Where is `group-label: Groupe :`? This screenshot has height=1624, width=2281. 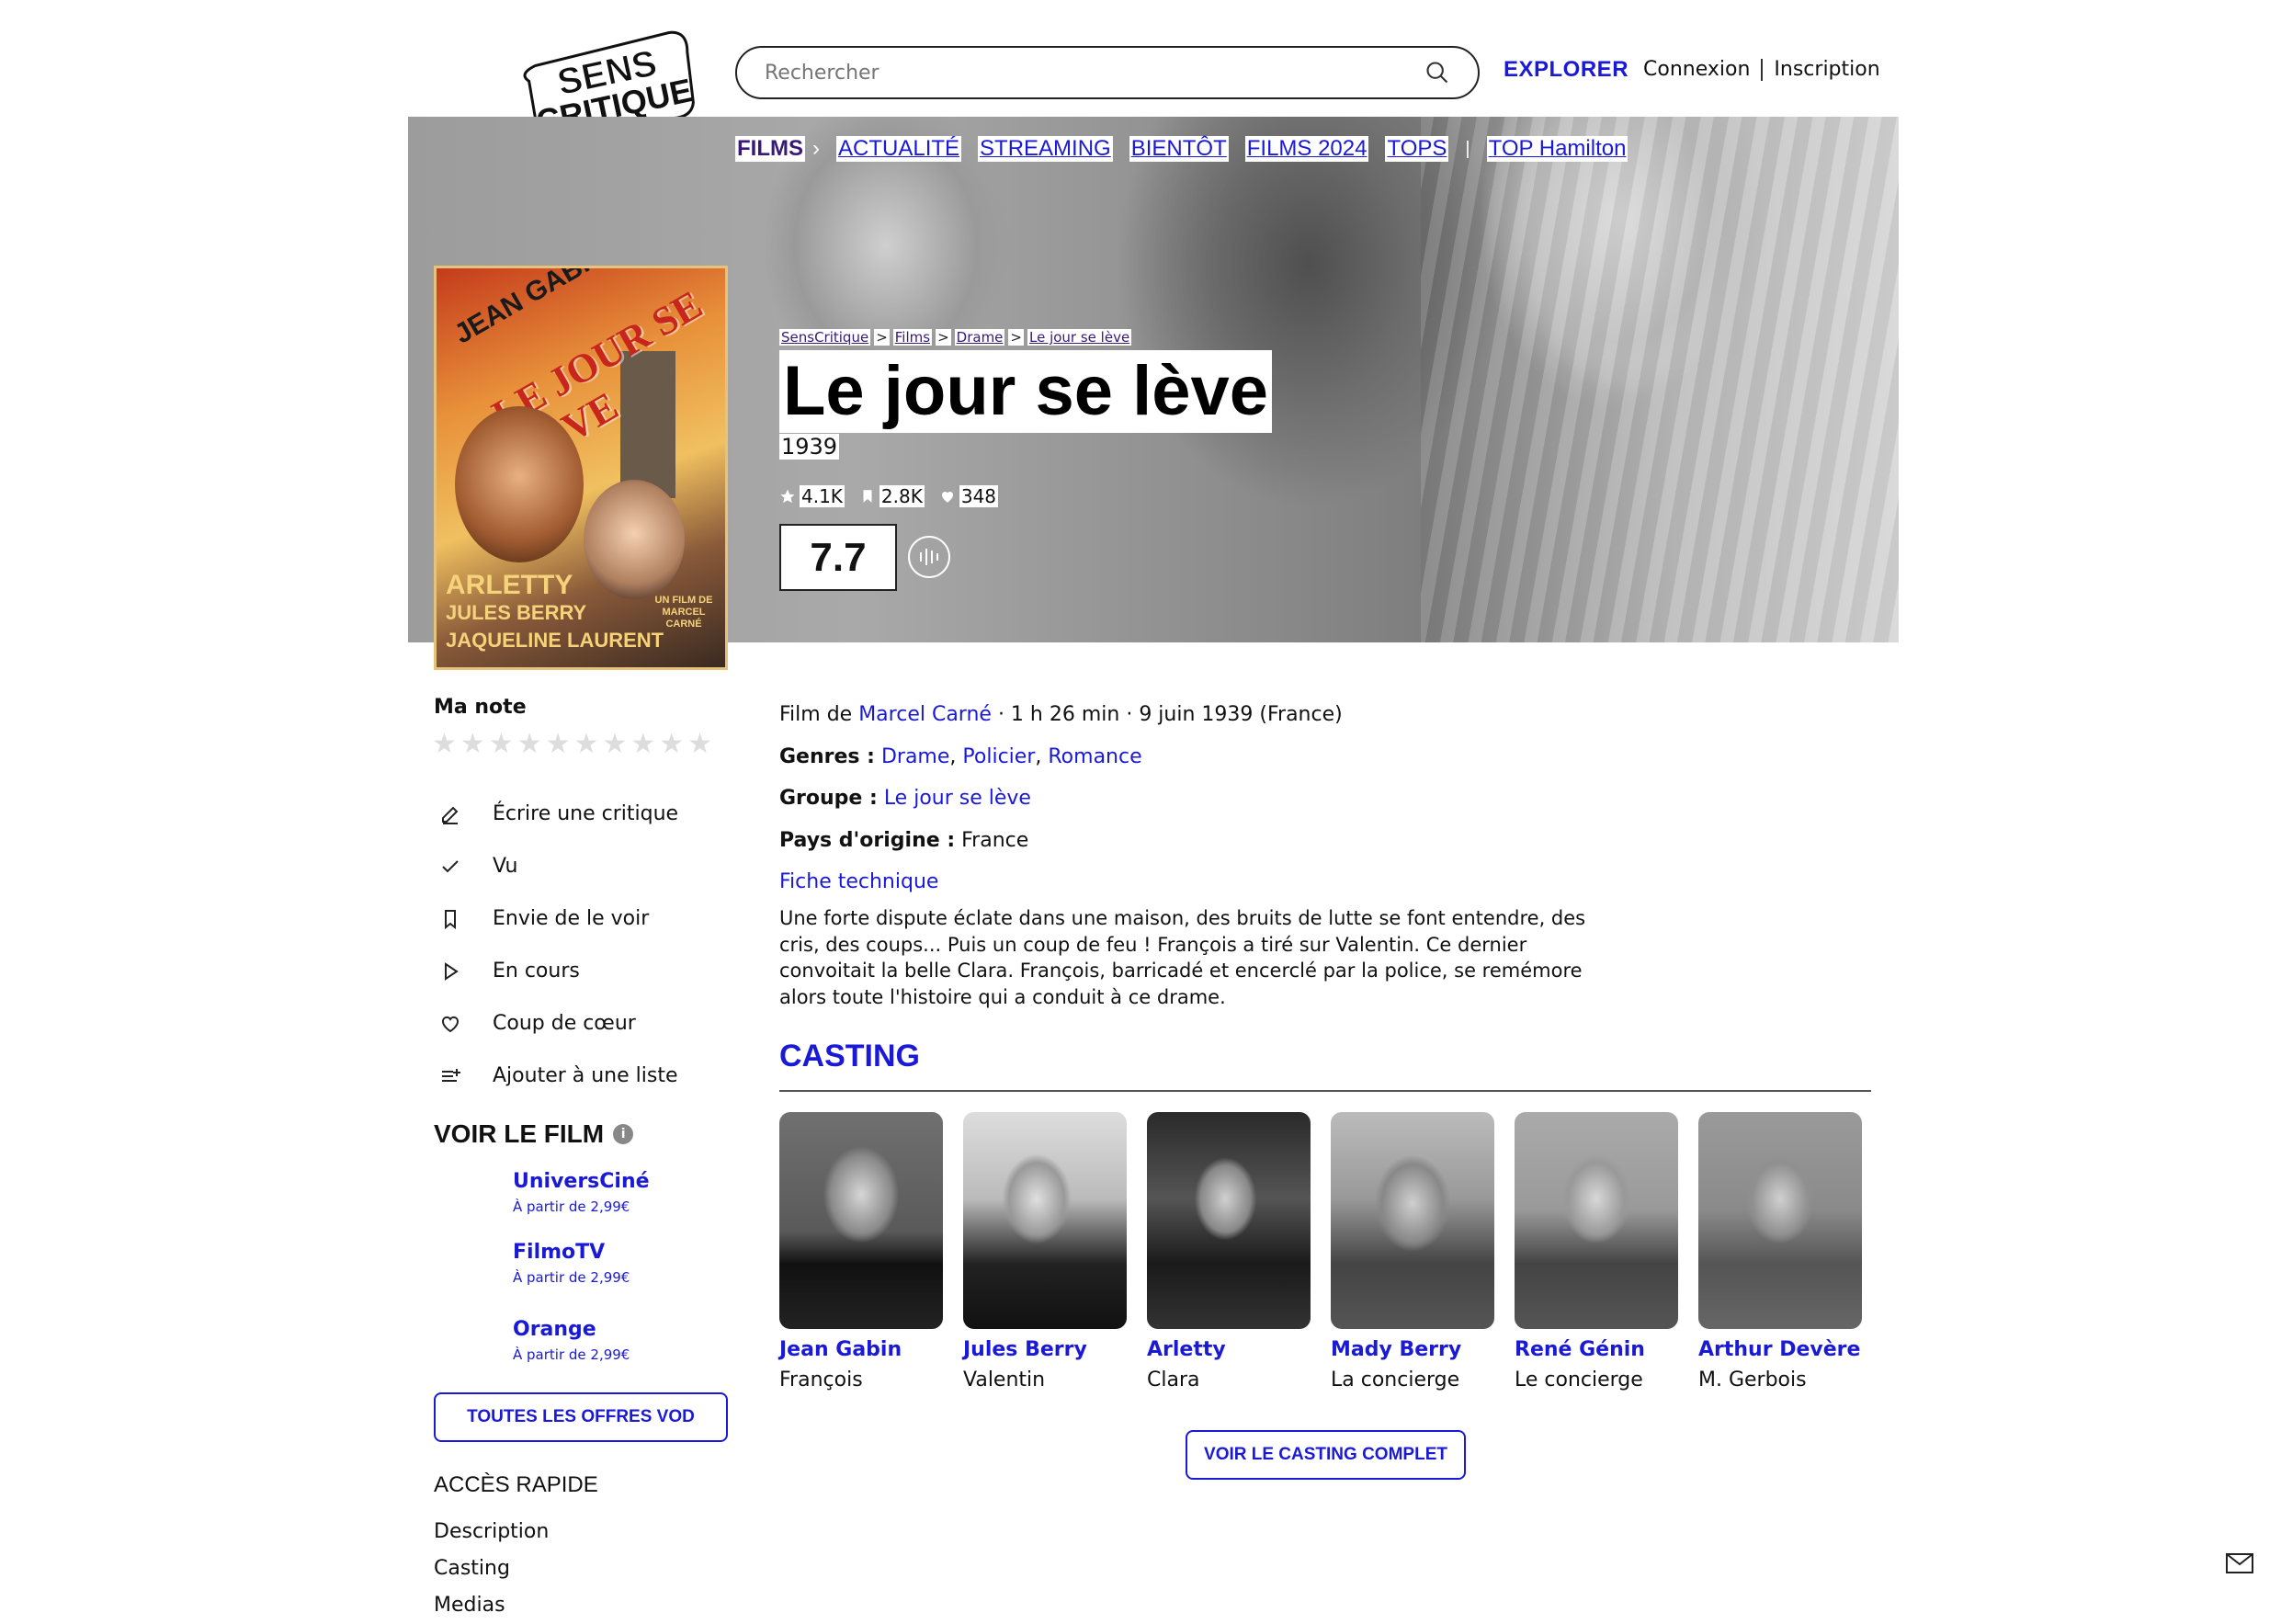 group-label: Groupe : is located at coordinates (828, 799).